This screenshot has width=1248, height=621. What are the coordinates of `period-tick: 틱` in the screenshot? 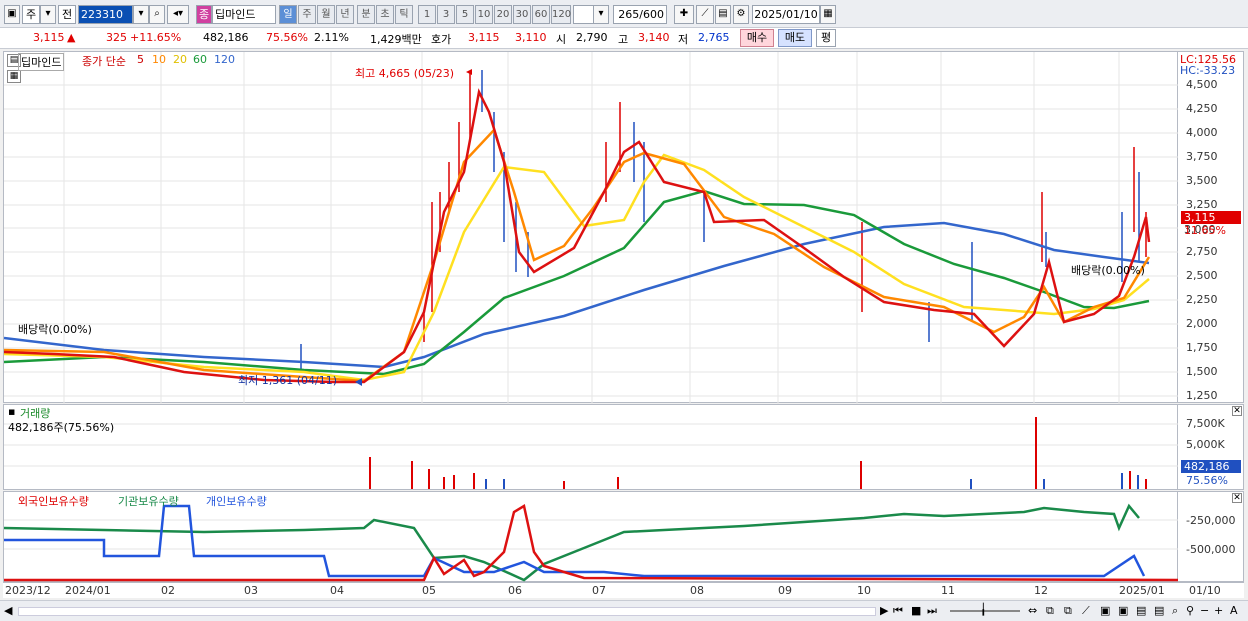 It's located at (404, 14).